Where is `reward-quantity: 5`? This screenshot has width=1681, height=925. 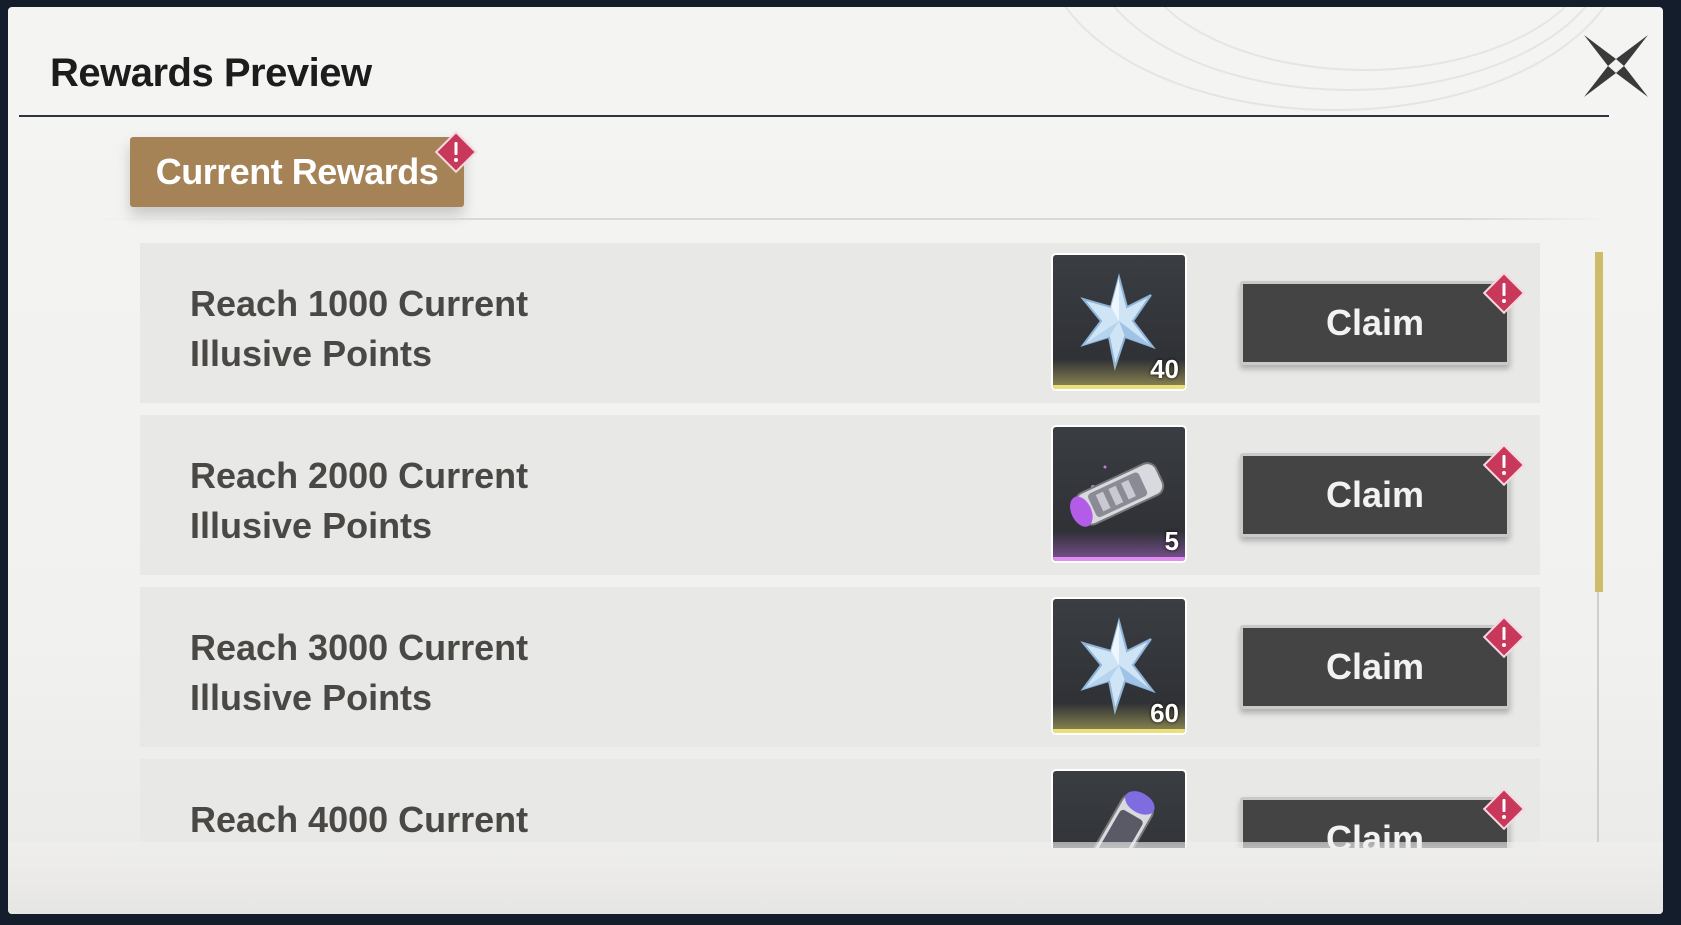
reward-quantity: 5 is located at coordinates (1171, 541).